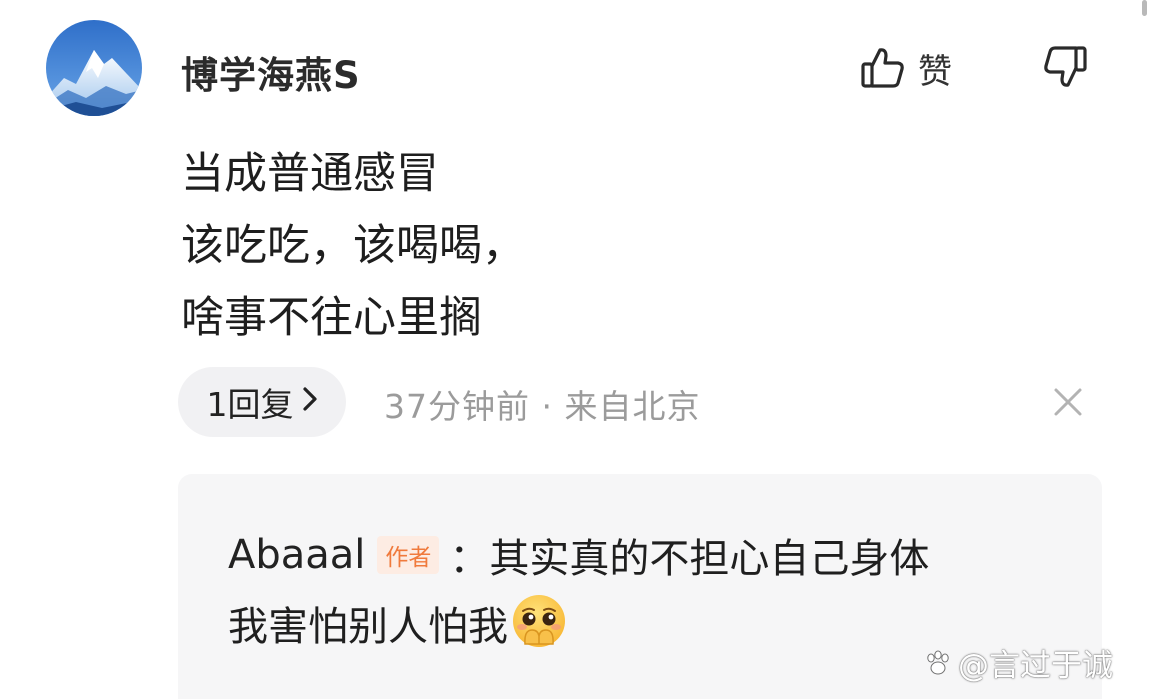  I want to click on view-replies-button: 1回复, so click(262, 402).